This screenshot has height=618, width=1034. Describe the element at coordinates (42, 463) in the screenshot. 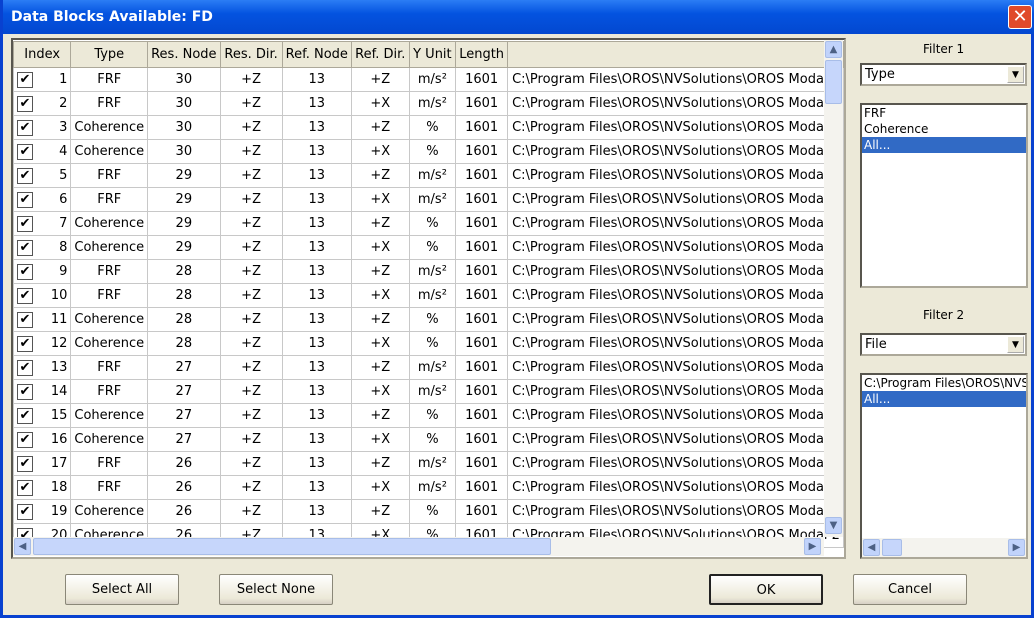

I see `index-cell: ✔ 17` at that location.